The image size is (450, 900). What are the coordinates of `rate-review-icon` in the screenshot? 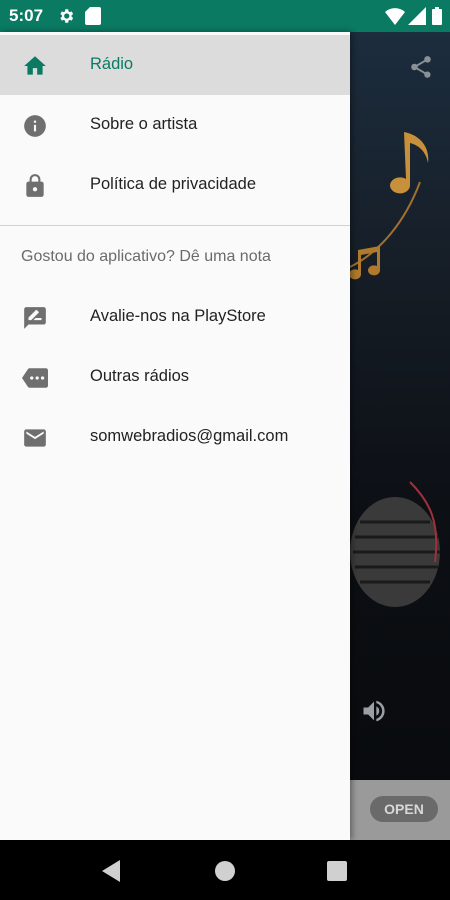 It's located at (35, 318).